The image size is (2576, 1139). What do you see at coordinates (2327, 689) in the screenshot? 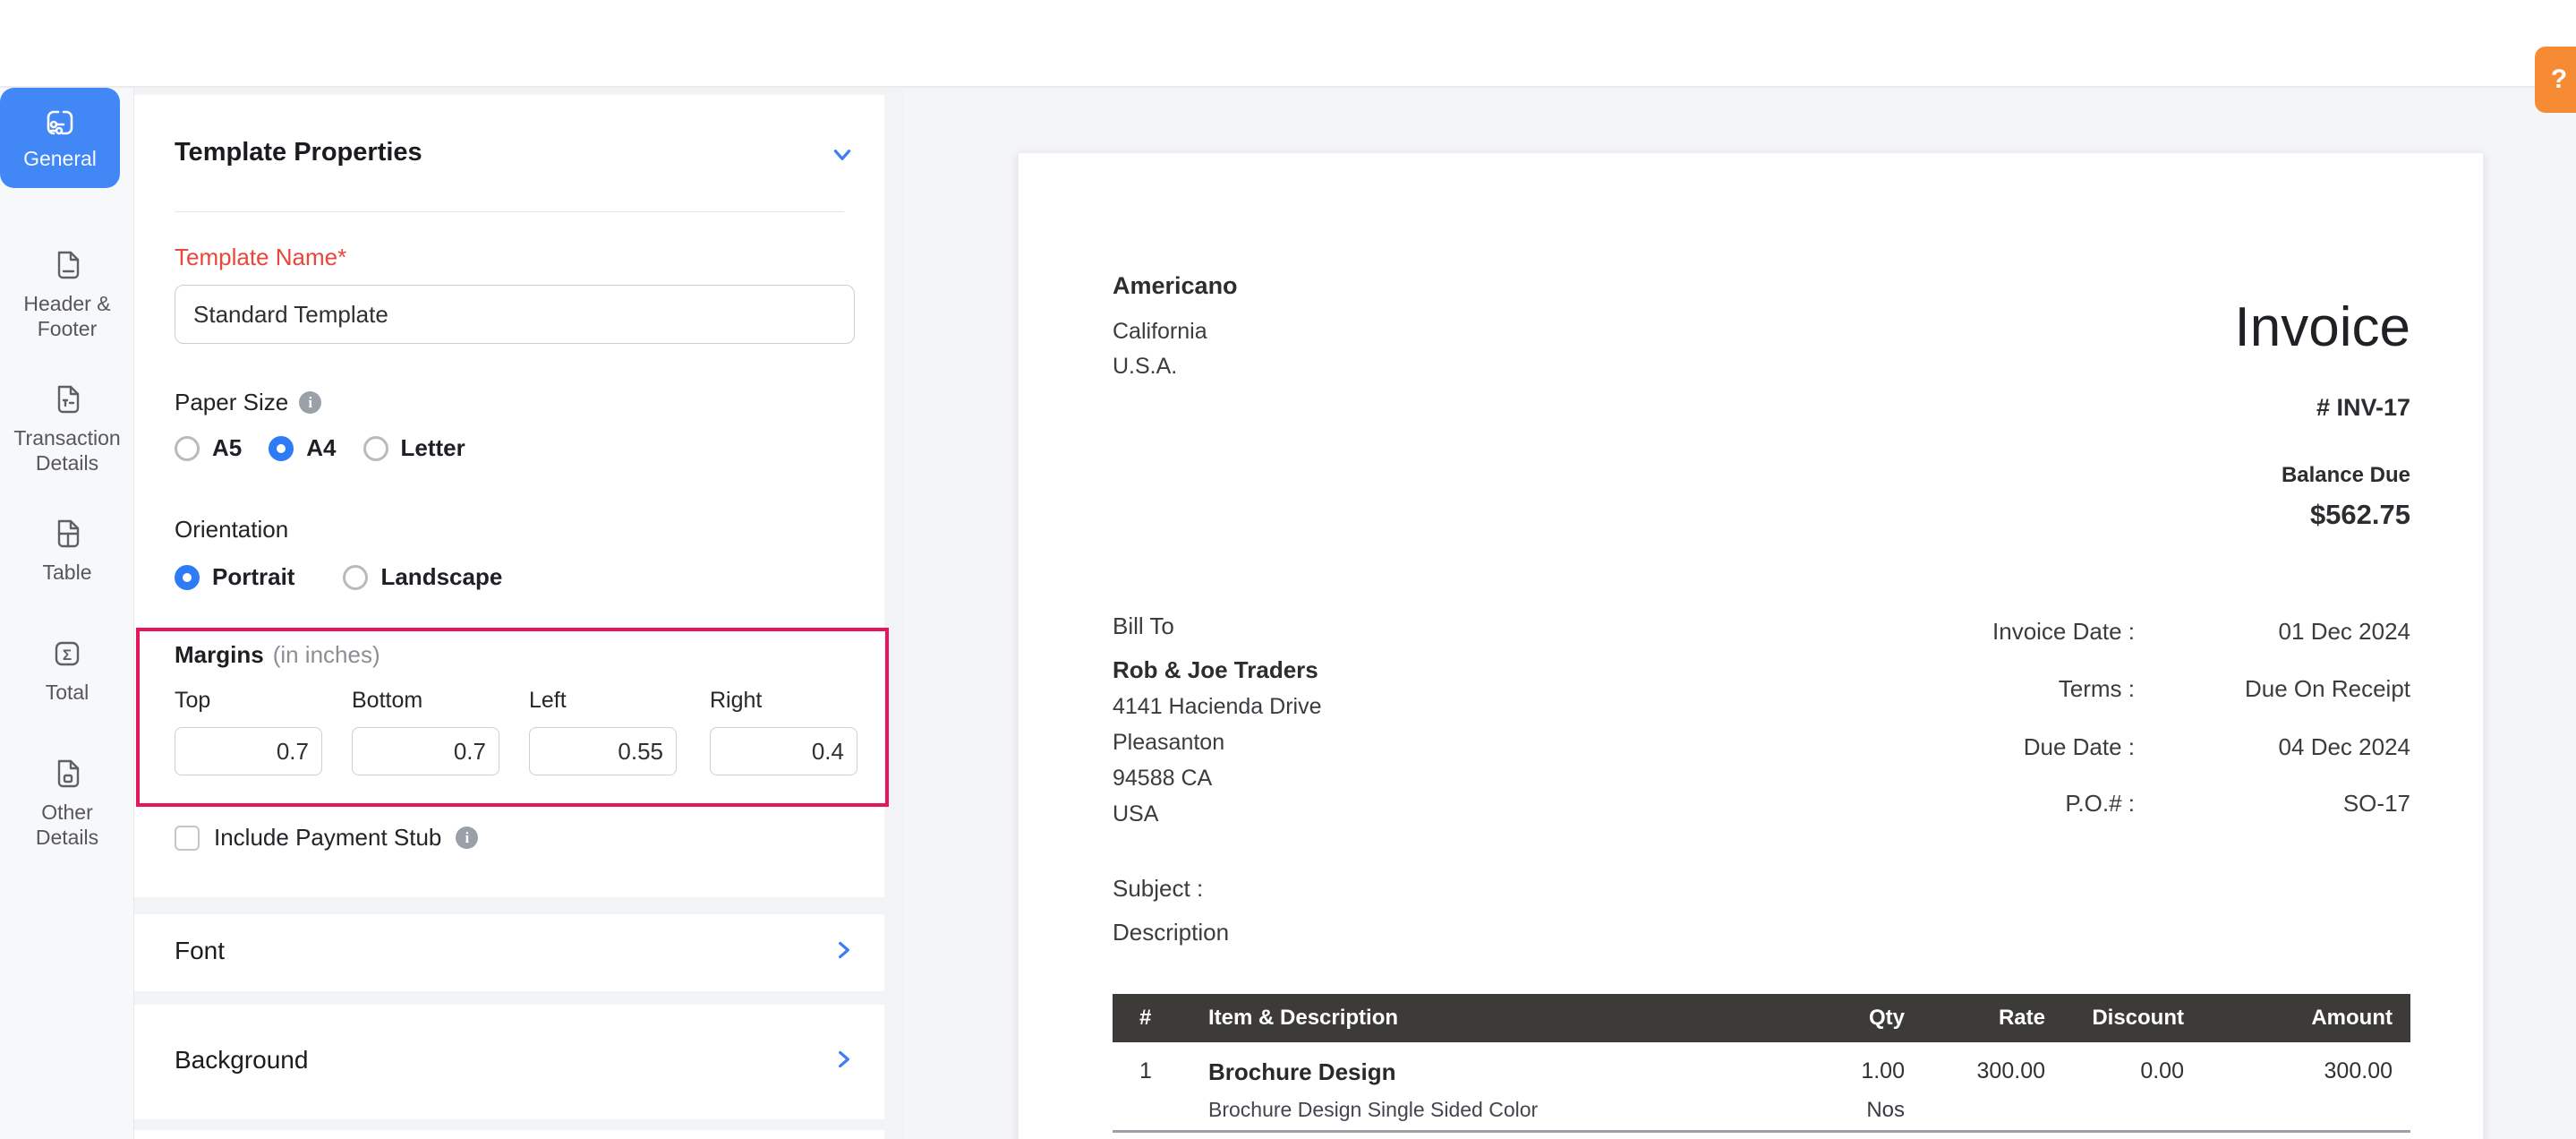
I see `terms-value: Due On Receipt` at bounding box center [2327, 689].